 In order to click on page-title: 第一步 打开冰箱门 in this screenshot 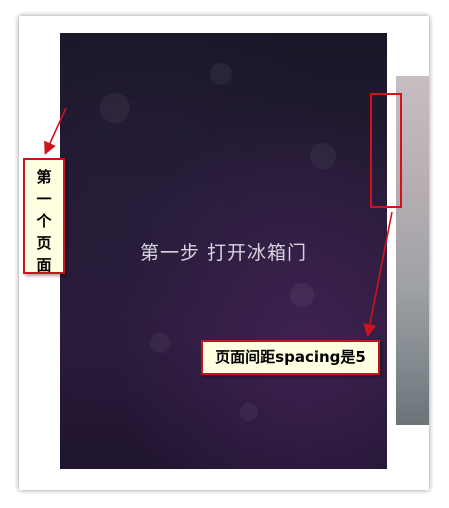, I will do `click(223, 253)`.